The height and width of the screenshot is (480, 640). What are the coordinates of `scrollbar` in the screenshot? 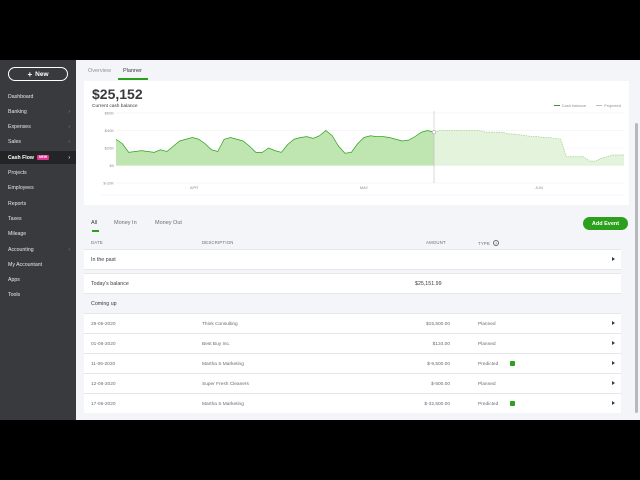 It's located at (636, 268).